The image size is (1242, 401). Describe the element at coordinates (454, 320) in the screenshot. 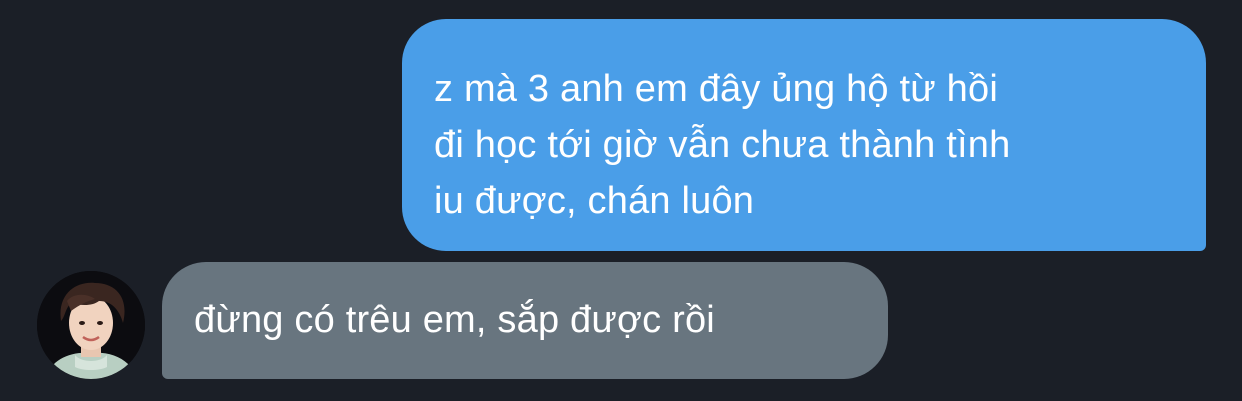

I see `message-text-line: đừng có trêu em, sắp được rồi` at that location.